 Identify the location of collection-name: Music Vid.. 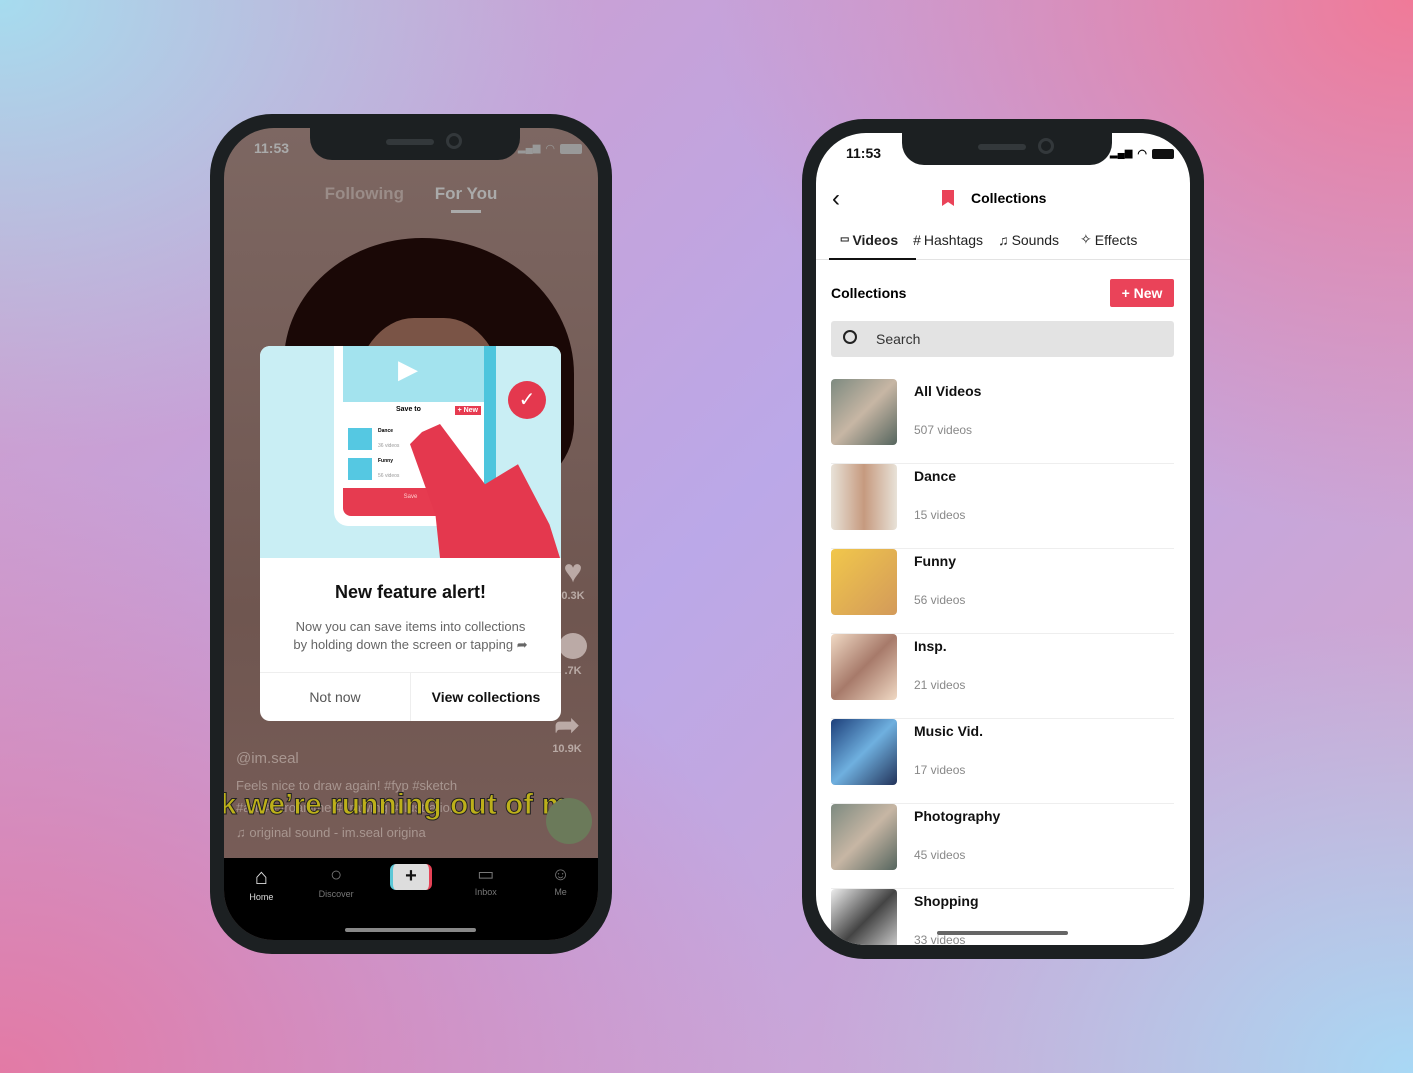
(948, 731).